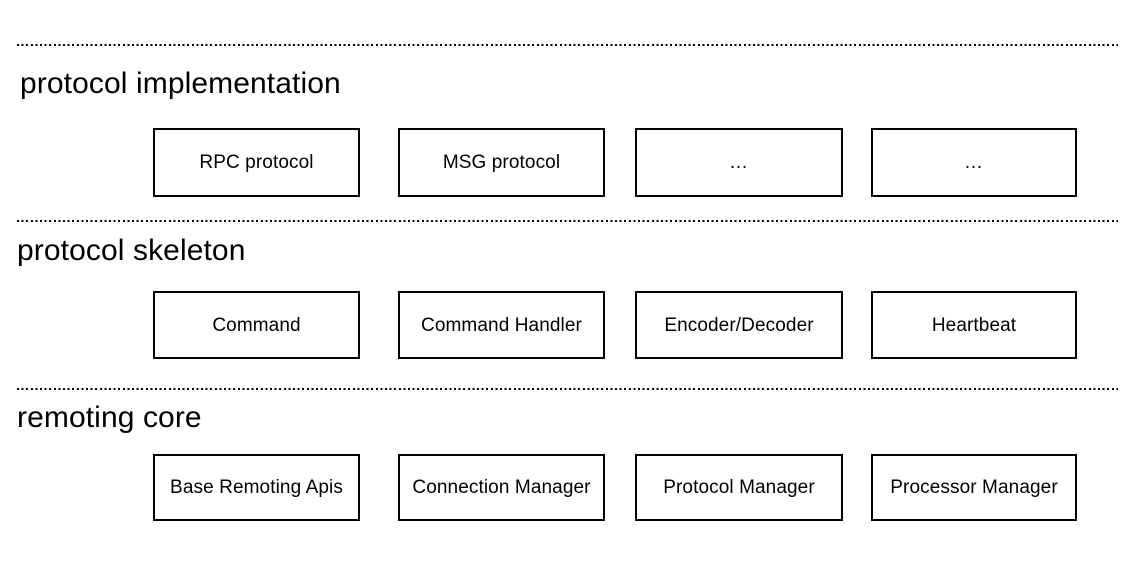 This screenshot has height=572, width=1148. What do you see at coordinates (180, 83) in the screenshot?
I see `section-label-protocol-implementation: protocol implementation` at bounding box center [180, 83].